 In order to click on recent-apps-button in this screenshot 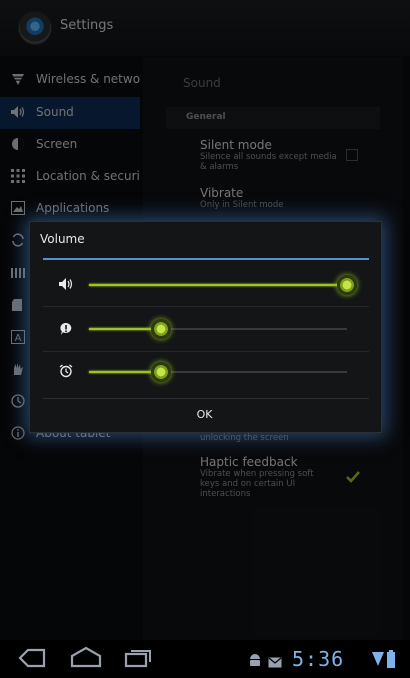, I will do `click(138, 660)`.